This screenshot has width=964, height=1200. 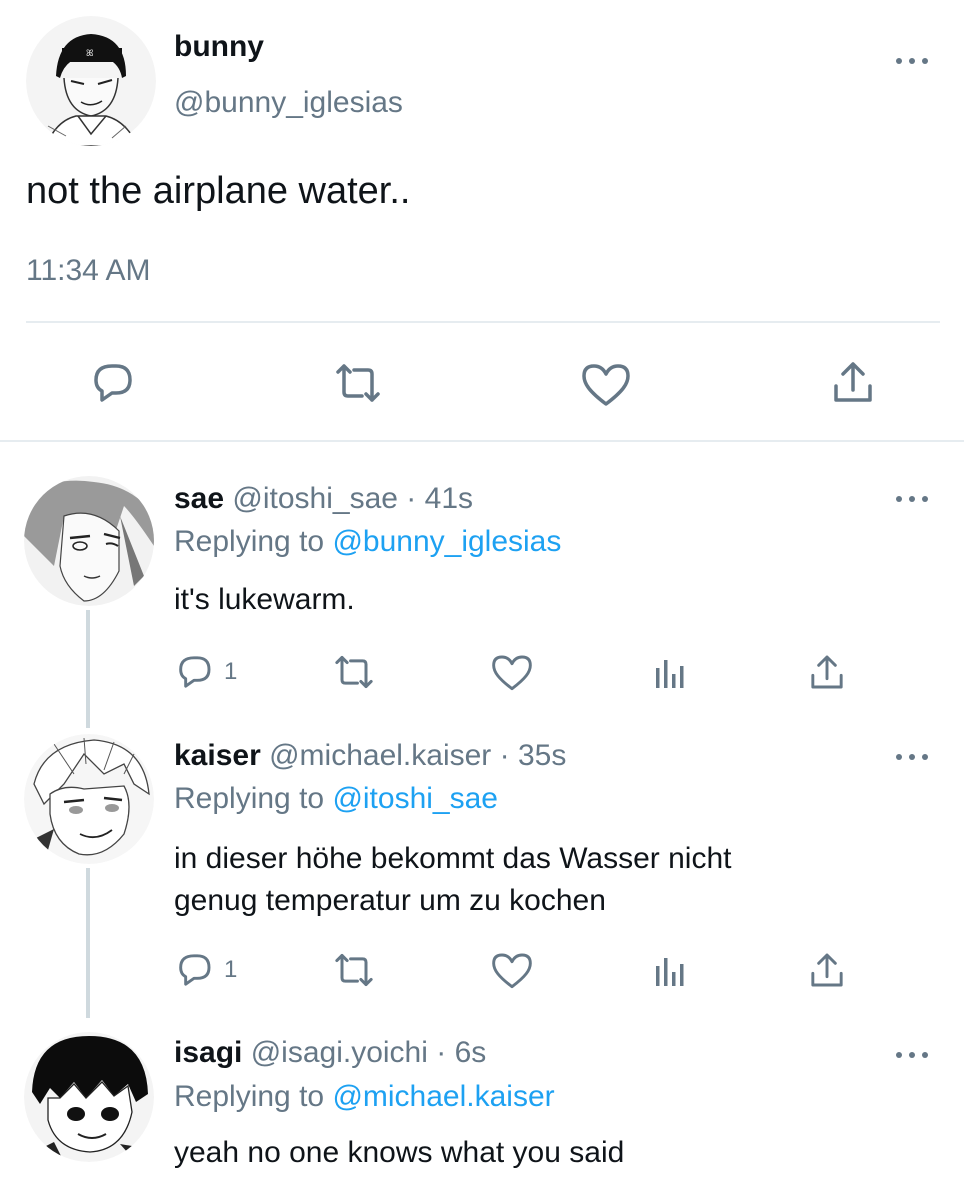 I want to click on mention-link: @bunny_iglesias, so click(x=446, y=541).